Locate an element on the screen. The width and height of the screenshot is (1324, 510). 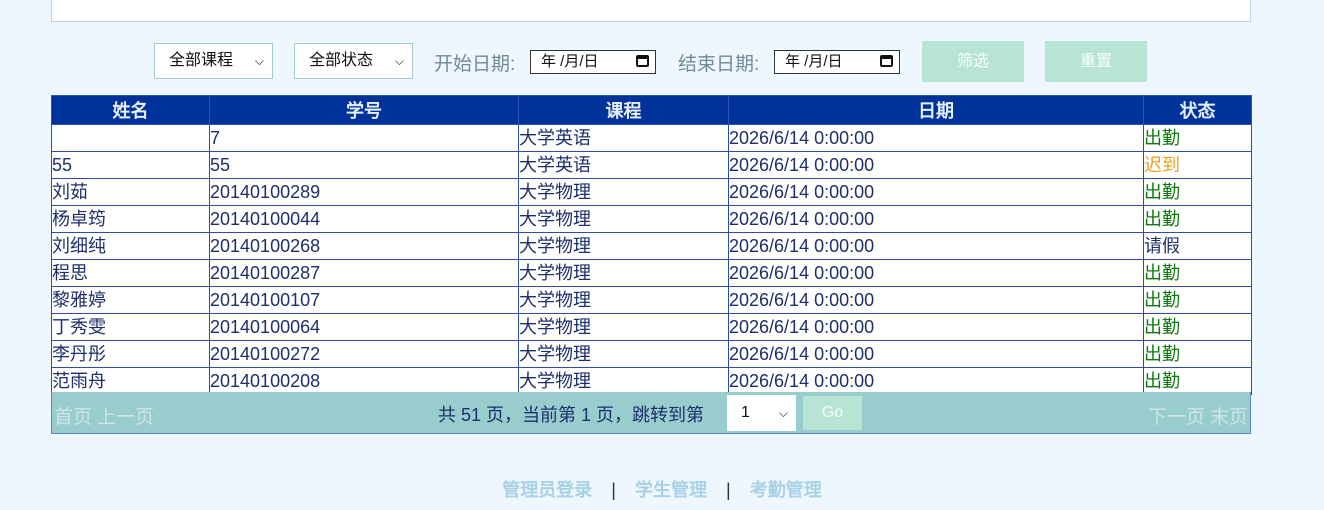
table-row: 55 55 大学英语 2026/6/14 0:00:00 迟到 is located at coordinates (651, 165).